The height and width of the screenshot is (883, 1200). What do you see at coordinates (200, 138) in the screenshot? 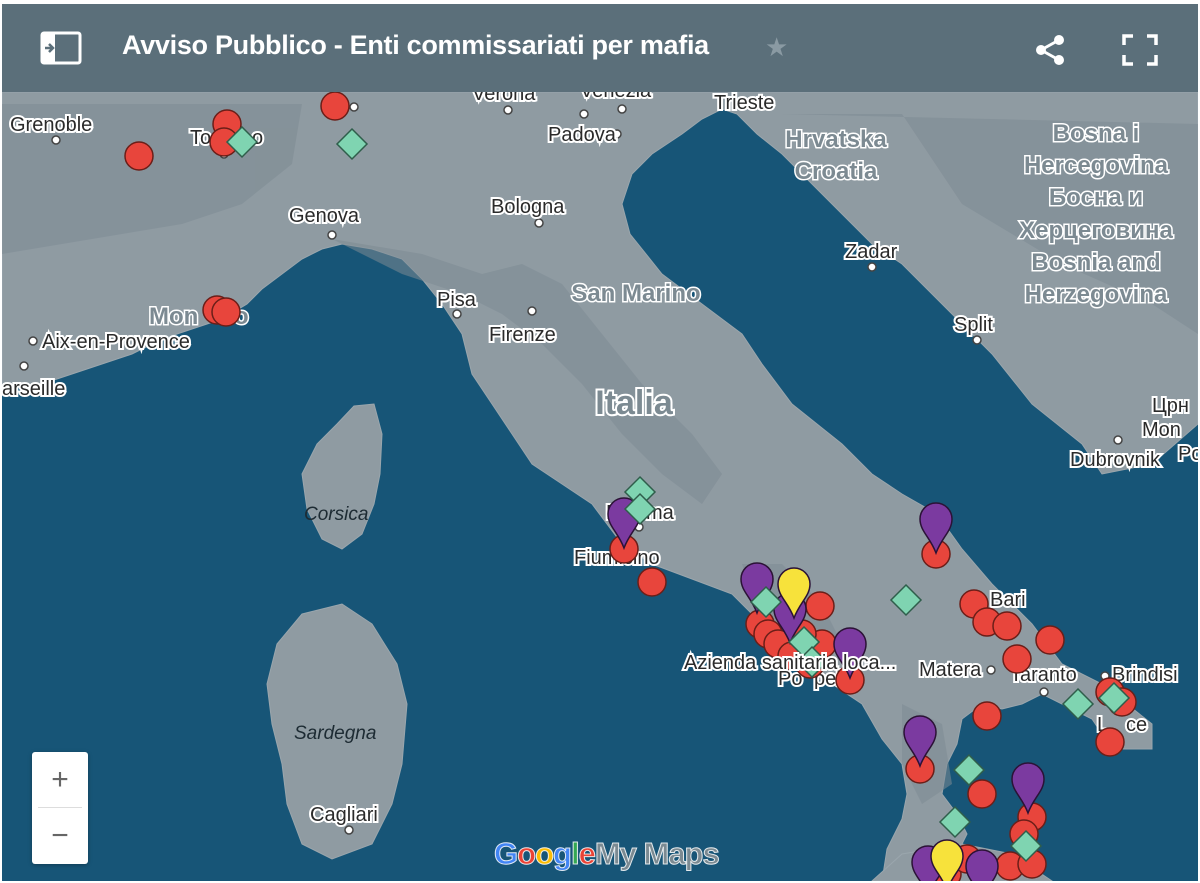
I see `city-label-torino-a: To` at bounding box center [200, 138].